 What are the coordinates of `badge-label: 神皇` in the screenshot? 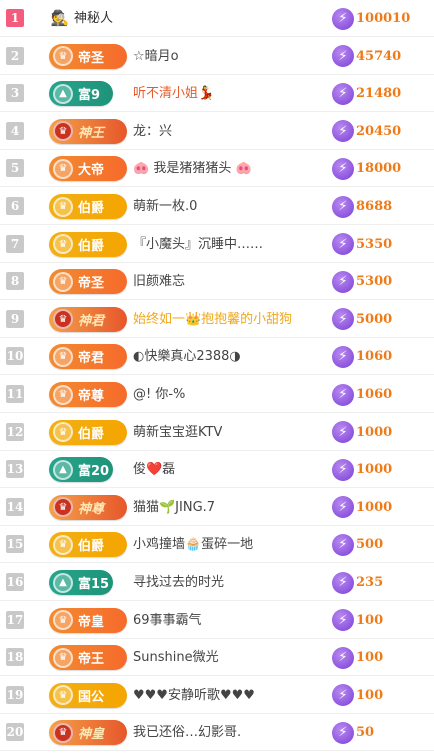 It's located at (91, 735).